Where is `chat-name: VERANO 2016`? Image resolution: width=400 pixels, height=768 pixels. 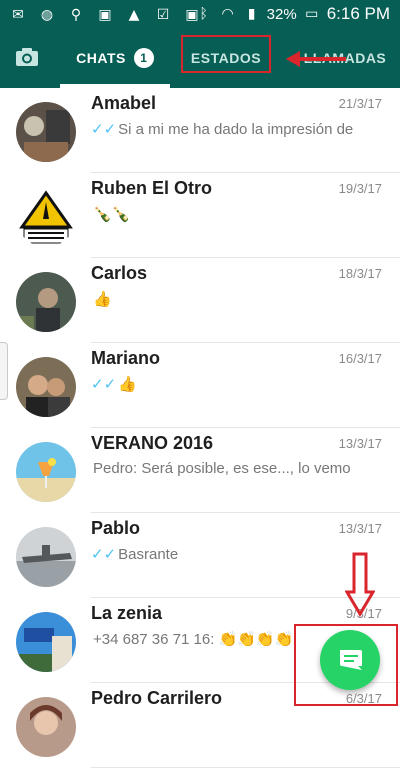 chat-name: VERANO 2016 is located at coordinates (152, 443).